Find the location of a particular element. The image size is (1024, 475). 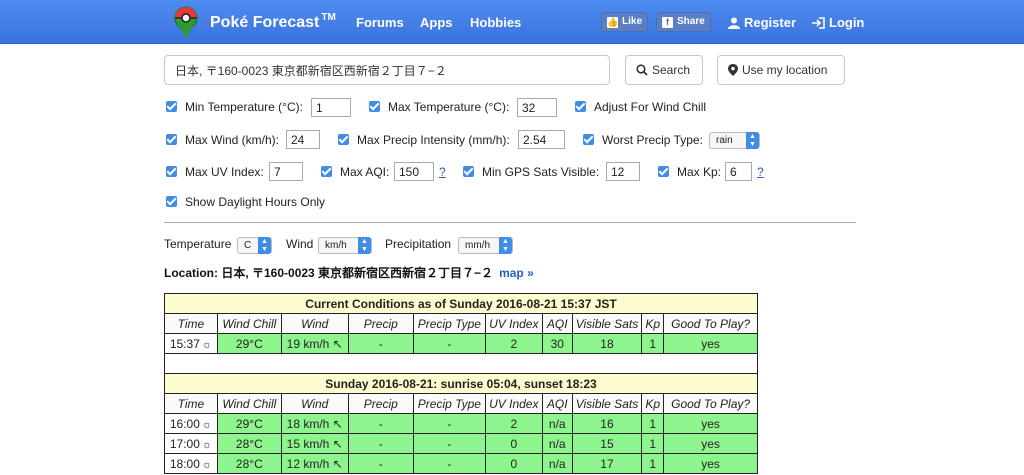

nav-forums: Forums is located at coordinates (380, 22).